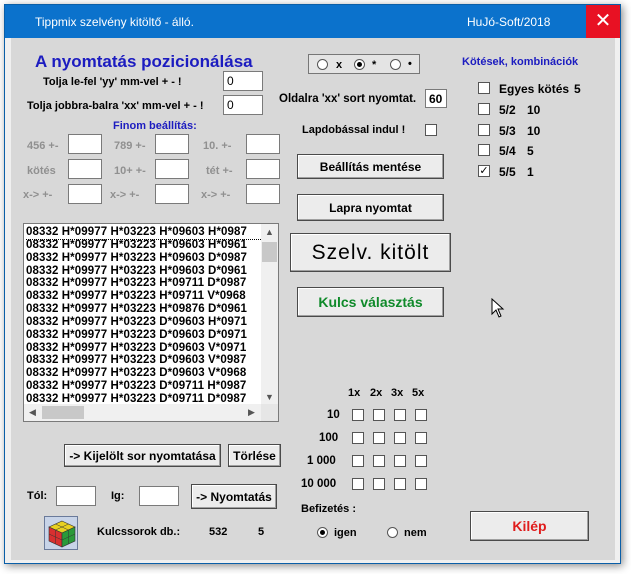 Image resolution: width=631 pixels, height=574 pixels. I want to click on mode-label-star: *, so click(374, 65).